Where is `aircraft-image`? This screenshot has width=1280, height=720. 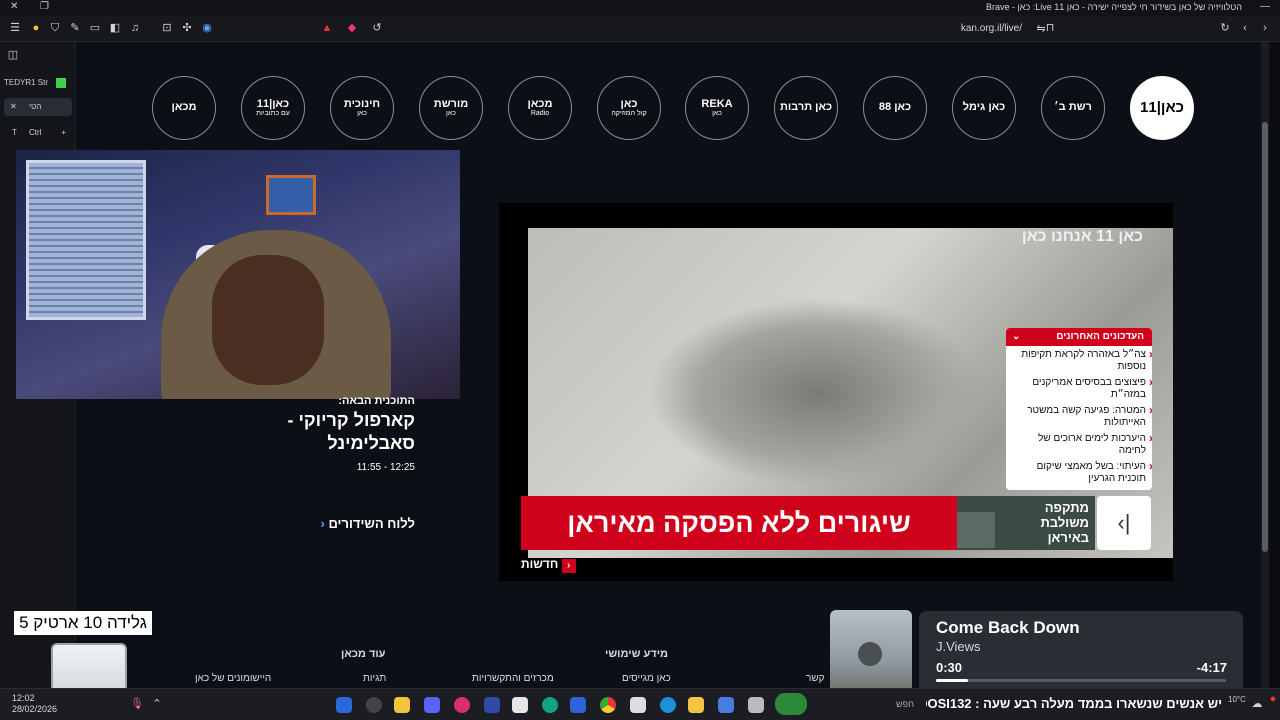 aircraft-image is located at coordinates (976, 530).